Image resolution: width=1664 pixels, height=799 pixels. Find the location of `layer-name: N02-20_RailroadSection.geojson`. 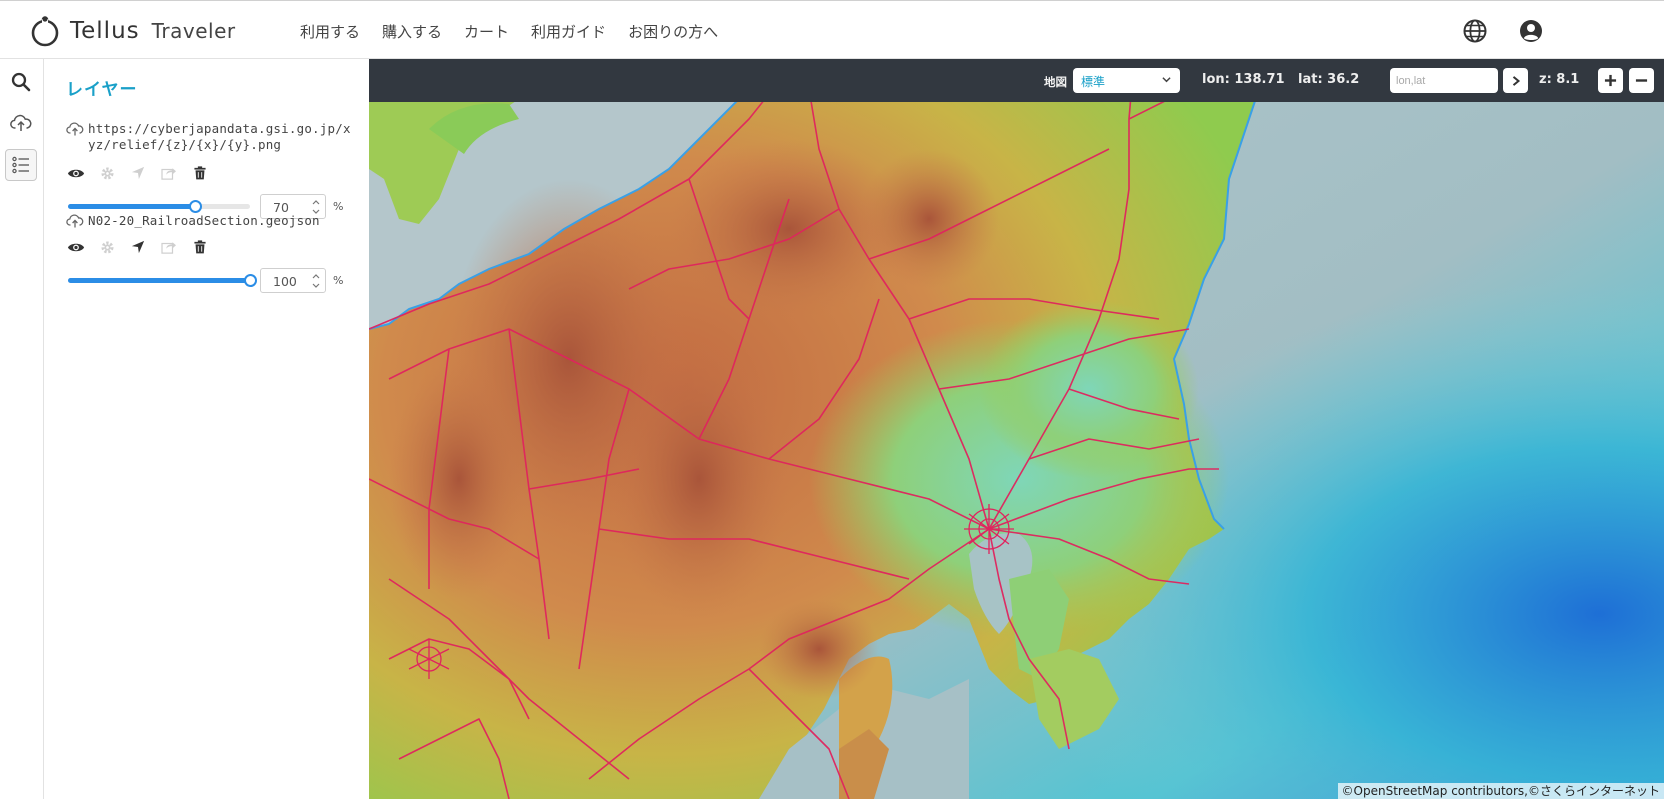

layer-name: N02-20_RailroadSection.geojson is located at coordinates (204, 220).